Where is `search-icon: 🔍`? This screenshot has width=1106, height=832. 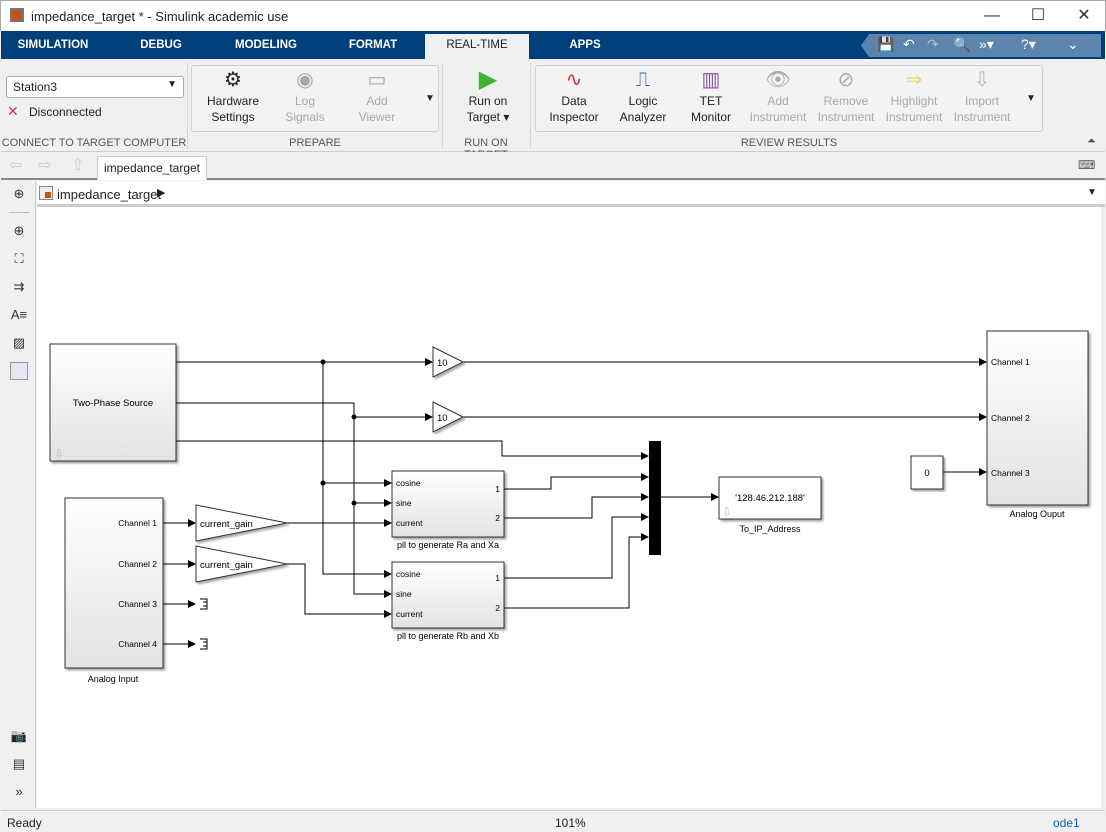
search-icon: 🔍 is located at coordinates (961, 44).